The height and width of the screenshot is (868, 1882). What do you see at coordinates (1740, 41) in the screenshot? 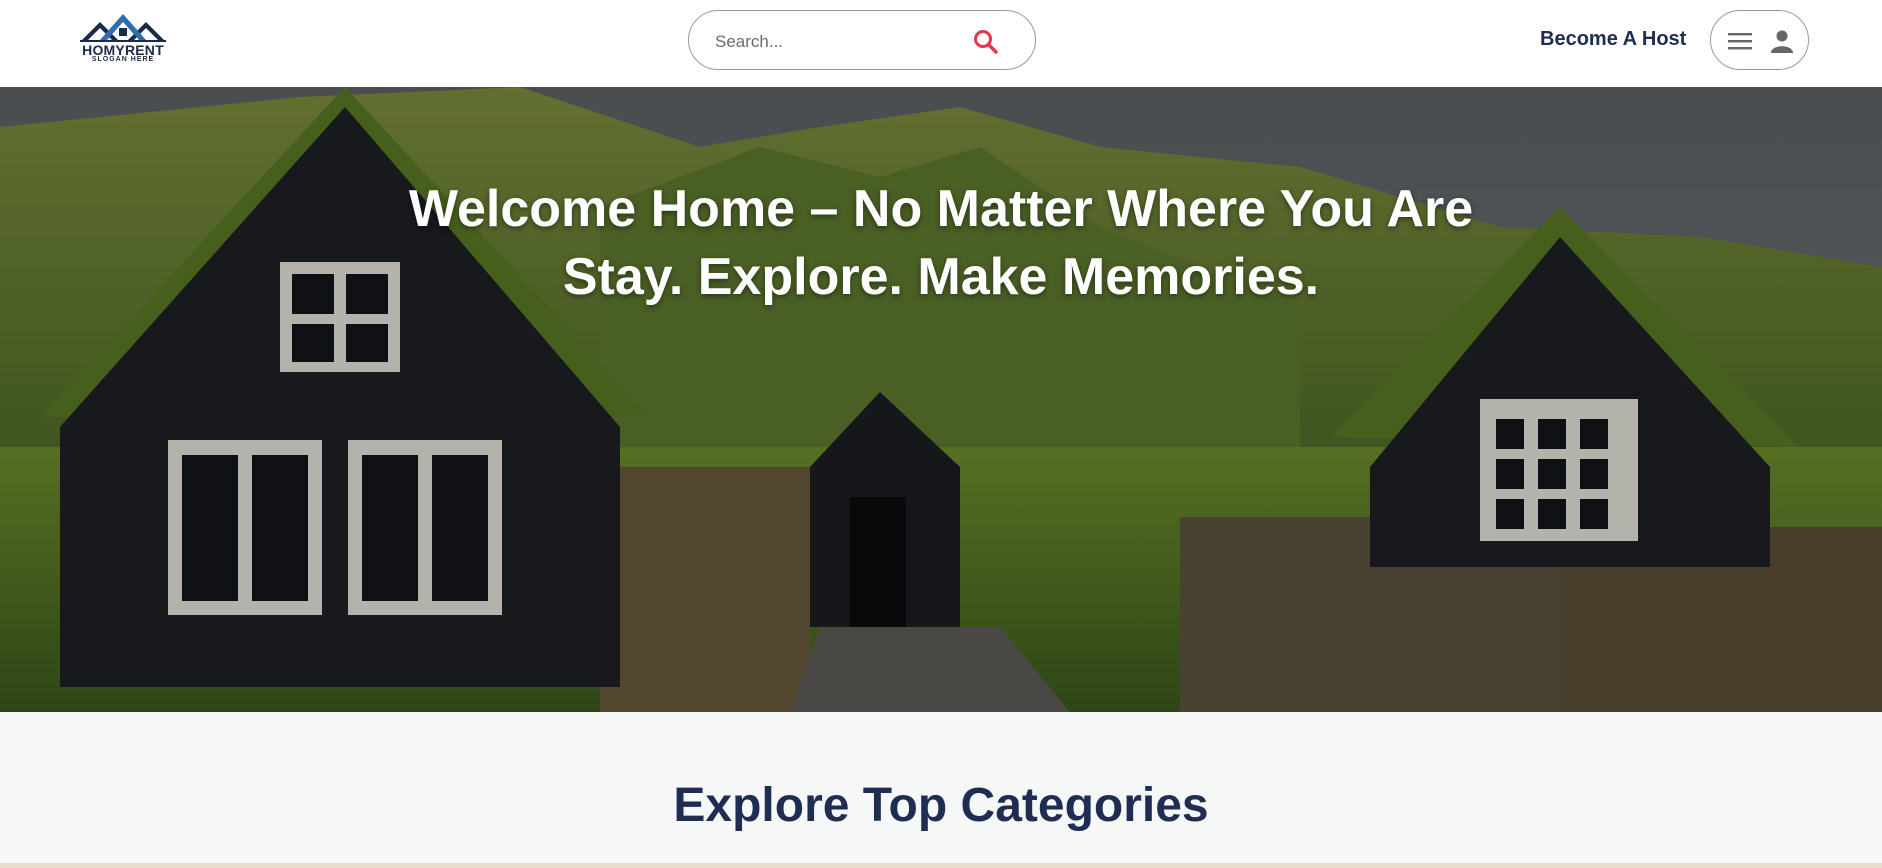
I see `hamburger-icon` at bounding box center [1740, 41].